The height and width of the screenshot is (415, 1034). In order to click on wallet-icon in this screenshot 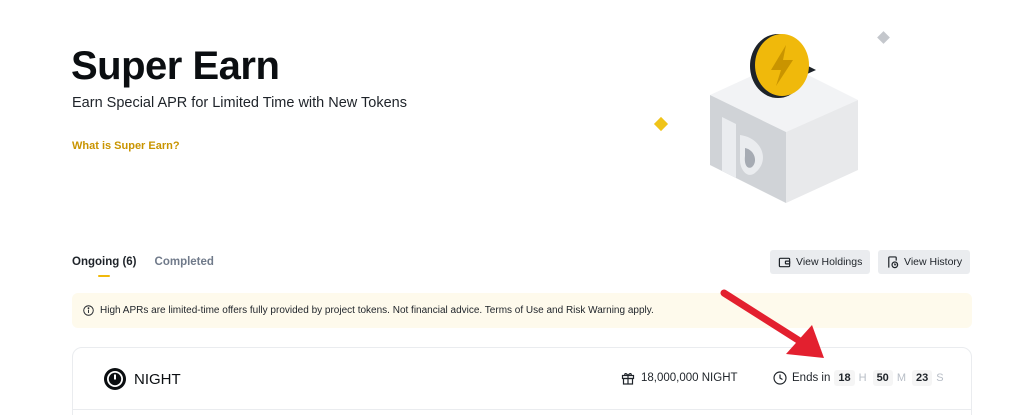, I will do `click(784, 262)`.